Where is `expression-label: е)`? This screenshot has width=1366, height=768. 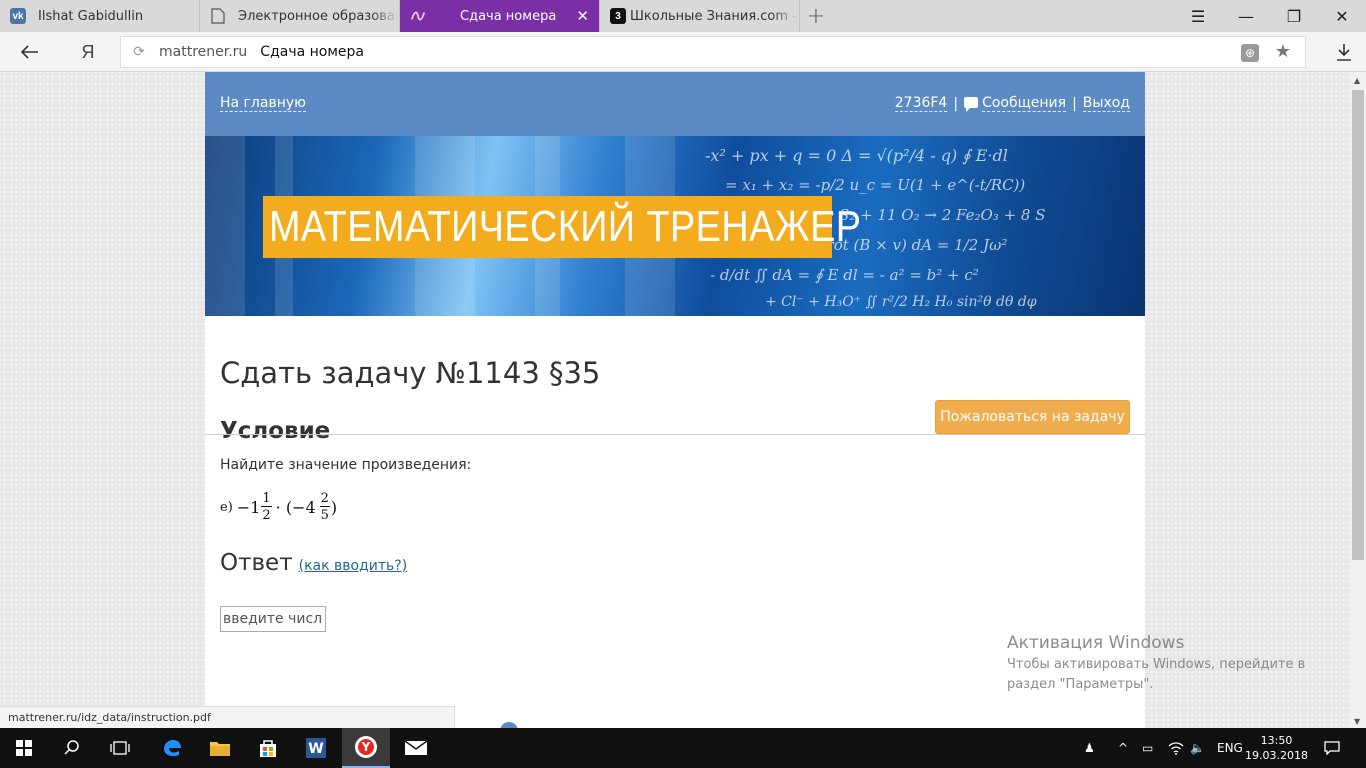 expression-label: е) is located at coordinates (226, 507).